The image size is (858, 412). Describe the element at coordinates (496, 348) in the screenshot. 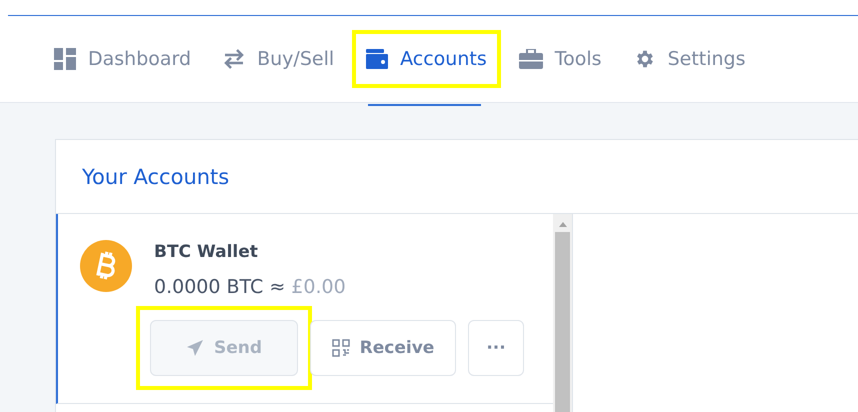

I see `more-button: ···` at that location.